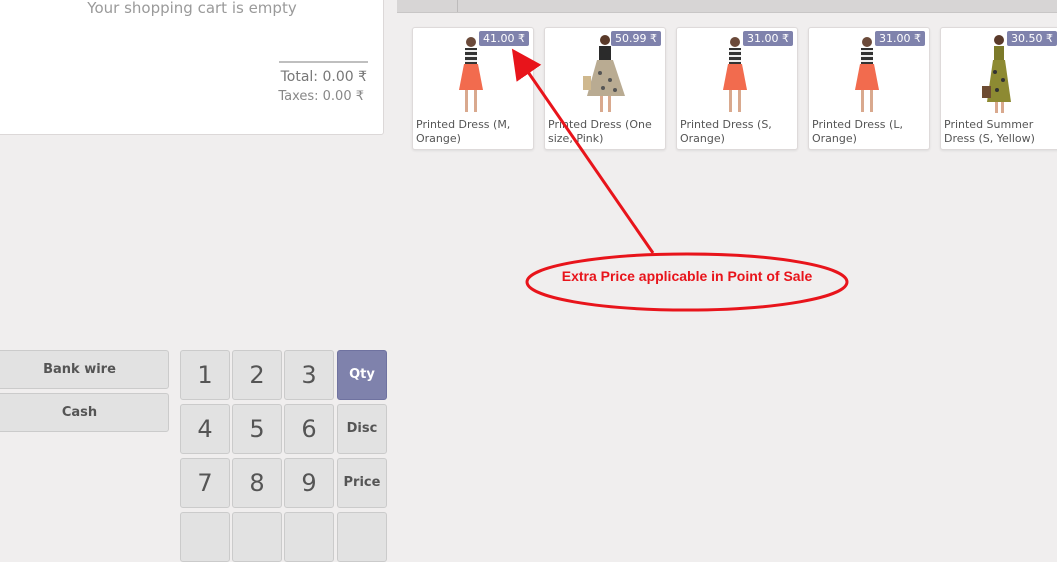 The image size is (1057, 562). What do you see at coordinates (727, 6) in the screenshot?
I see `product-screen-header` at bounding box center [727, 6].